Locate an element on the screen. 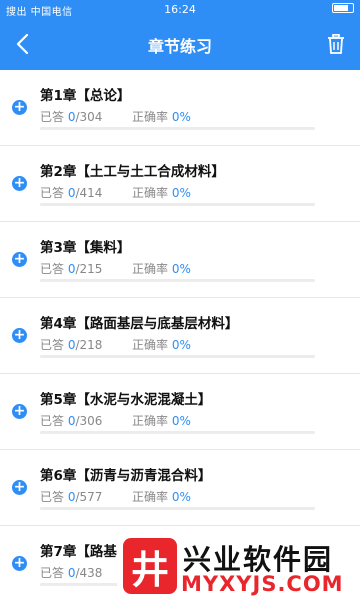 The height and width of the screenshot is (600, 360). title-bar: 章节练习 is located at coordinates (180, 44).